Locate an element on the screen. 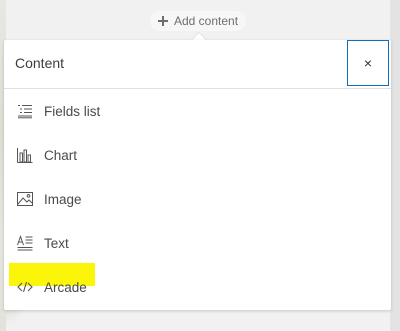  add-content-button: Add content is located at coordinates (198, 21).